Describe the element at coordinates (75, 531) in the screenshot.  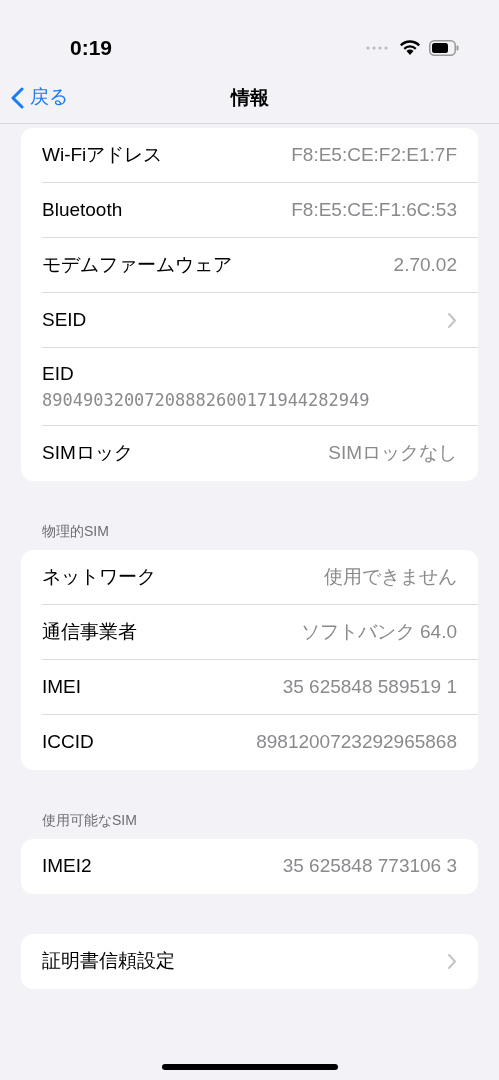
I see `section-header: 物理的SIM` at that location.